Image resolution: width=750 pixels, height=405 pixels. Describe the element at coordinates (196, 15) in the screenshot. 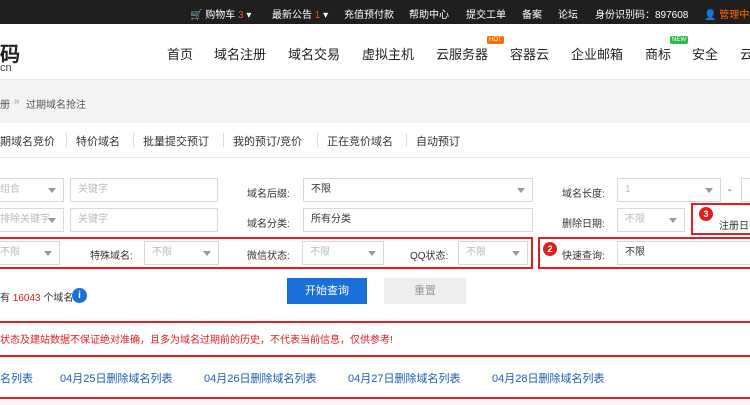

I see `cart-icon: 🛒` at that location.